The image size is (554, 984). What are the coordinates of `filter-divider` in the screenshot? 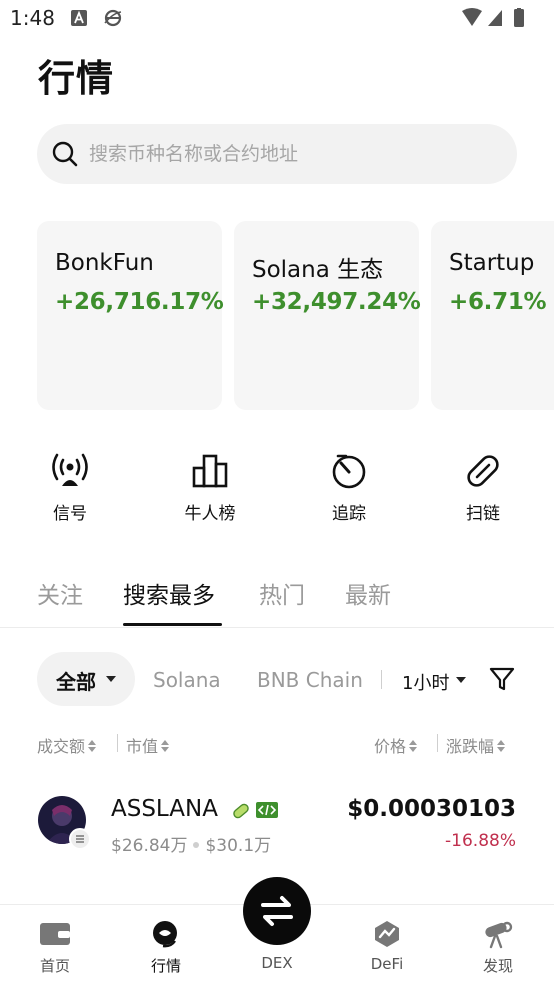 It's located at (381, 679).